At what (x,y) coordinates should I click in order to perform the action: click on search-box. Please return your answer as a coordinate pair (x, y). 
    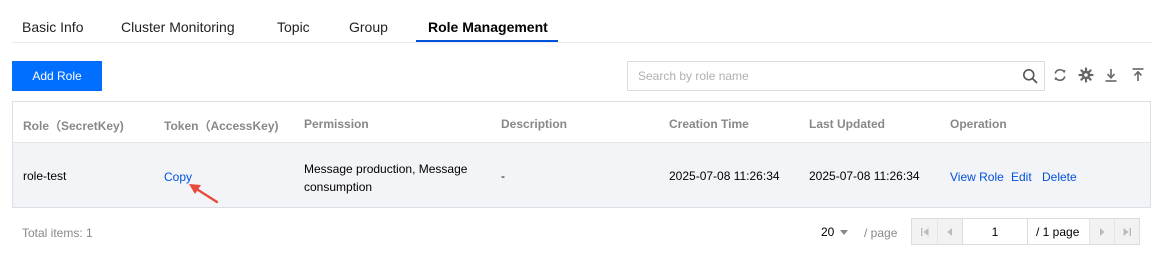
    Looking at the image, I should click on (836, 76).